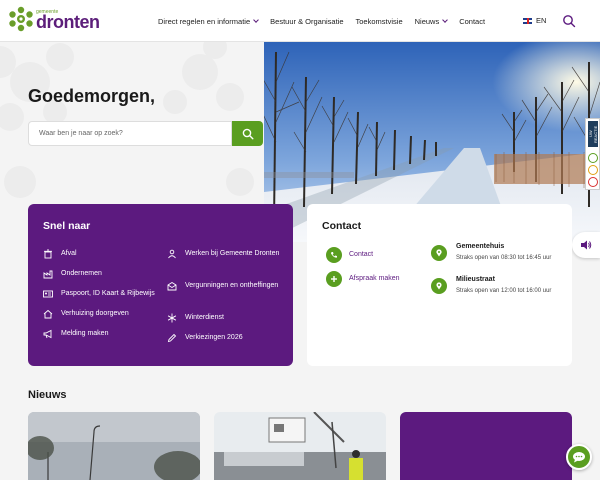 The image size is (600, 480). Describe the element at coordinates (48, 294) in the screenshot. I see `id-card-icon` at that location.